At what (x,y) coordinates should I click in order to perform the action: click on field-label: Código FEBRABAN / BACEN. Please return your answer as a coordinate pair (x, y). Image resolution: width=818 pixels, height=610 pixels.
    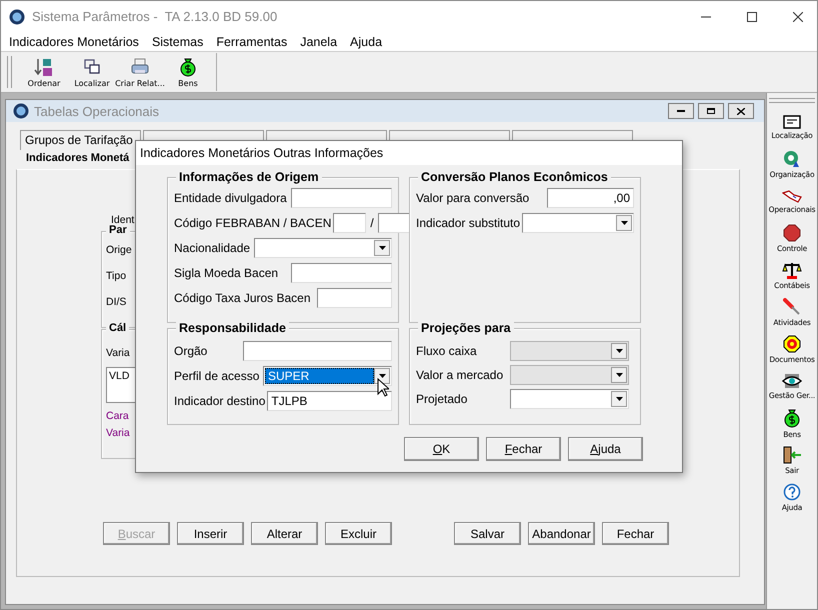
    Looking at the image, I should click on (253, 223).